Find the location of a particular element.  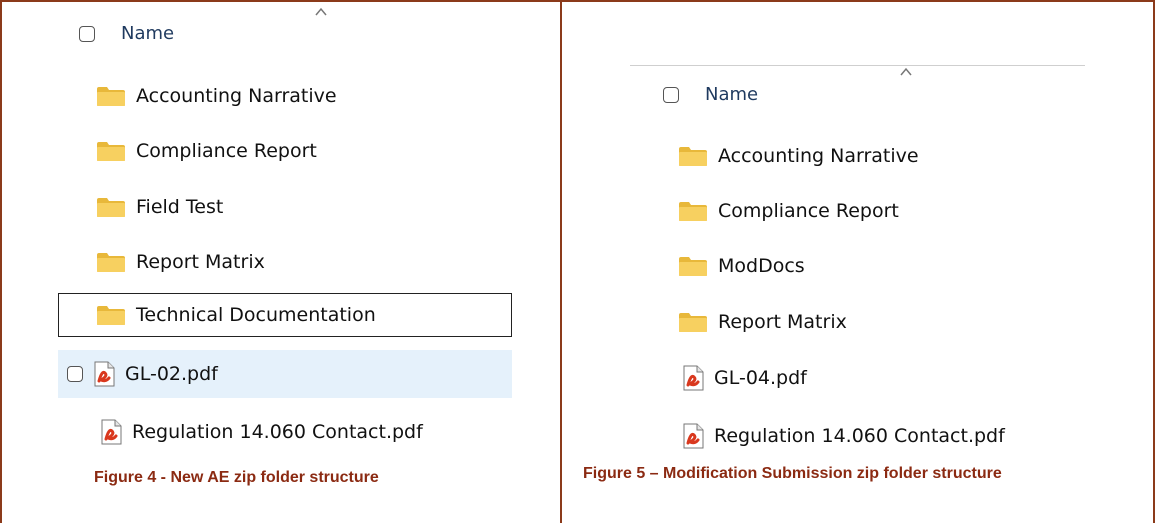

item-label: GL-02.pdf is located at coordinates (171, 374).